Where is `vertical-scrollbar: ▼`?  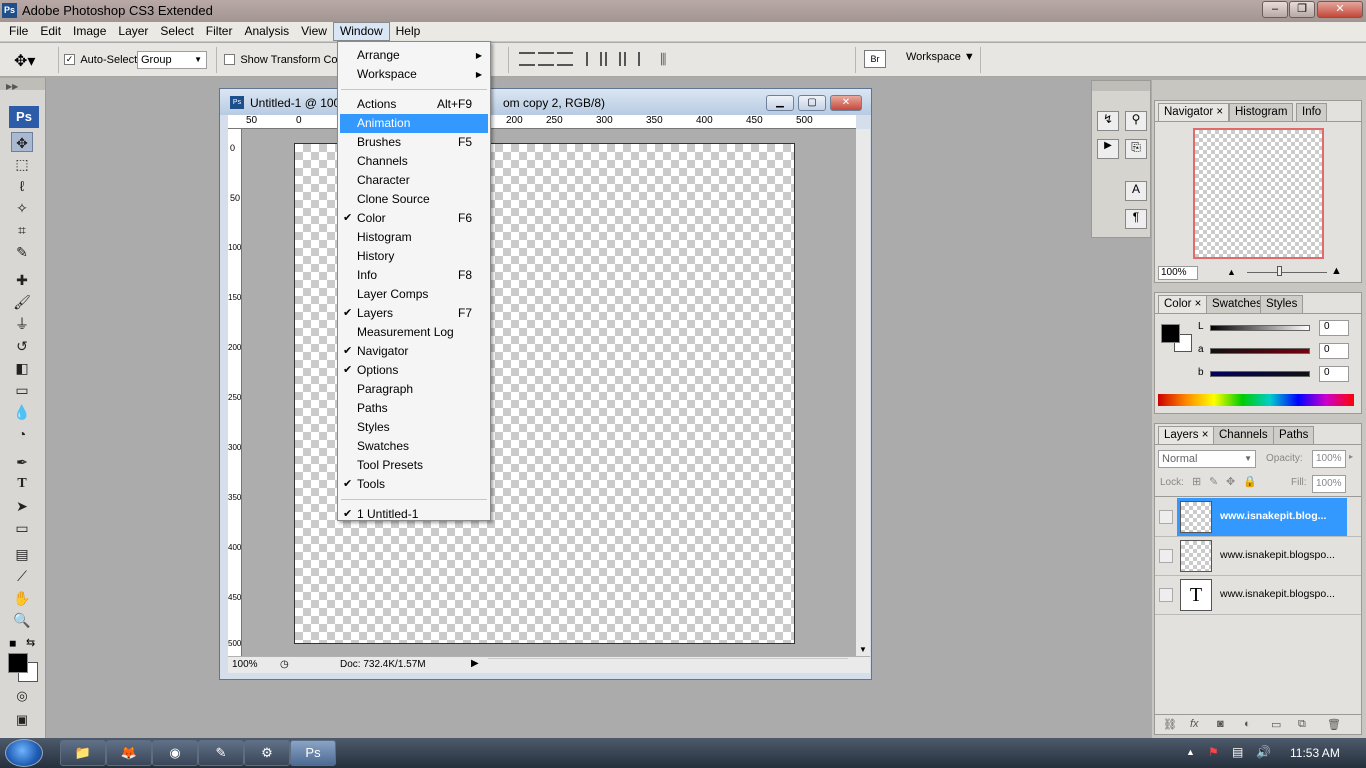 vertical-scrollbar: ▼ is located at coordinates (863, 392).